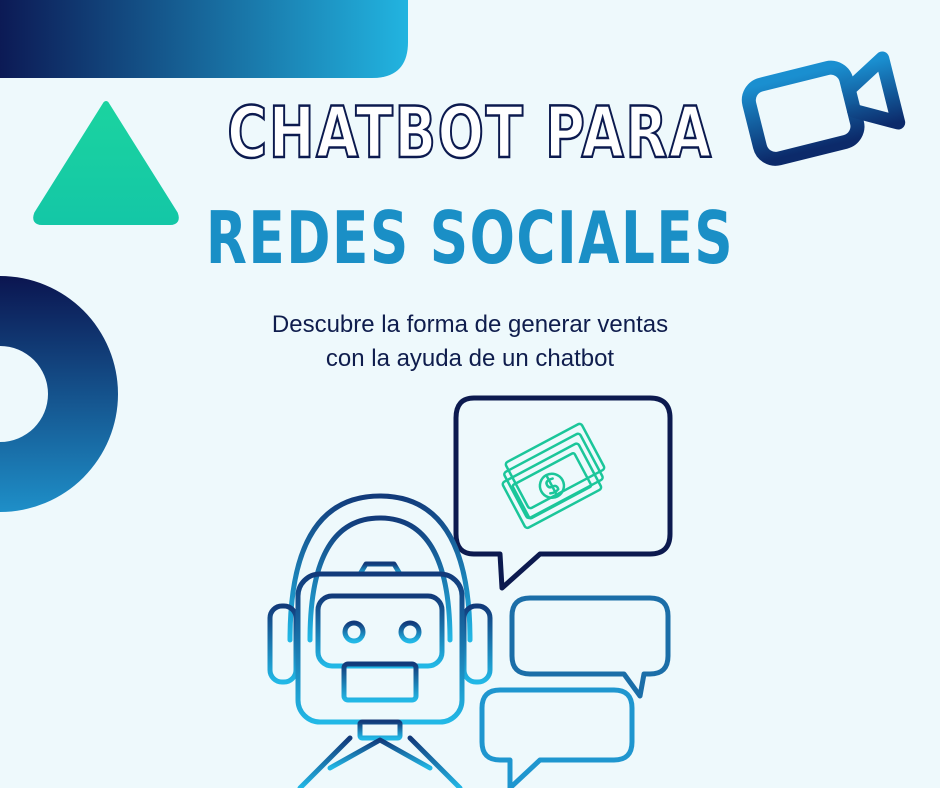 This screenshot has height=788, width=940. I want to click on speech-bubble-small, so click(557, 737).